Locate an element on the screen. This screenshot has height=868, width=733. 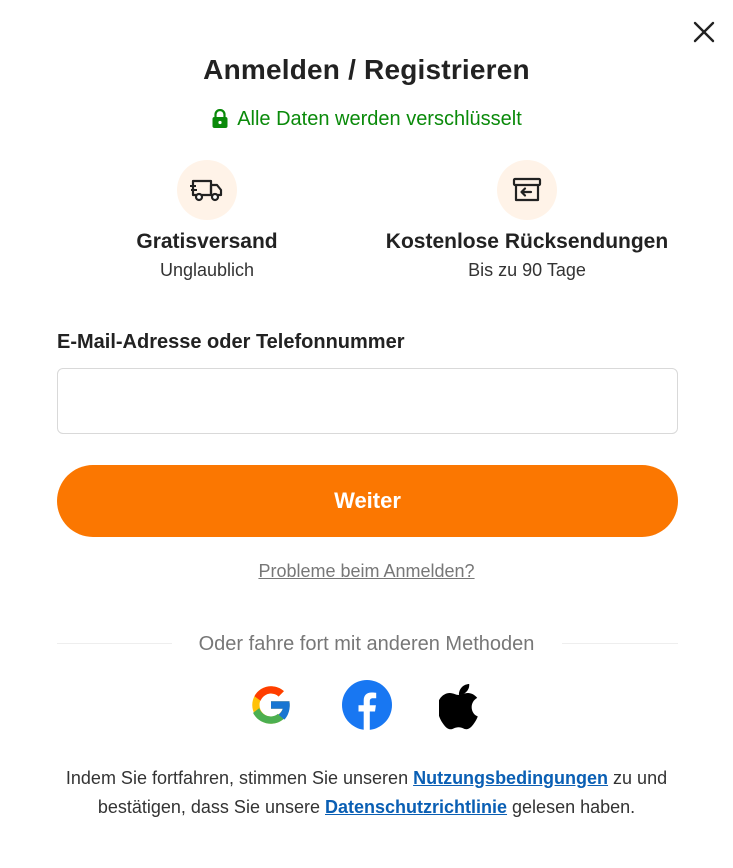
benefit-title: Kostenlose Rücksendungen is located at coordinates (527, 241).